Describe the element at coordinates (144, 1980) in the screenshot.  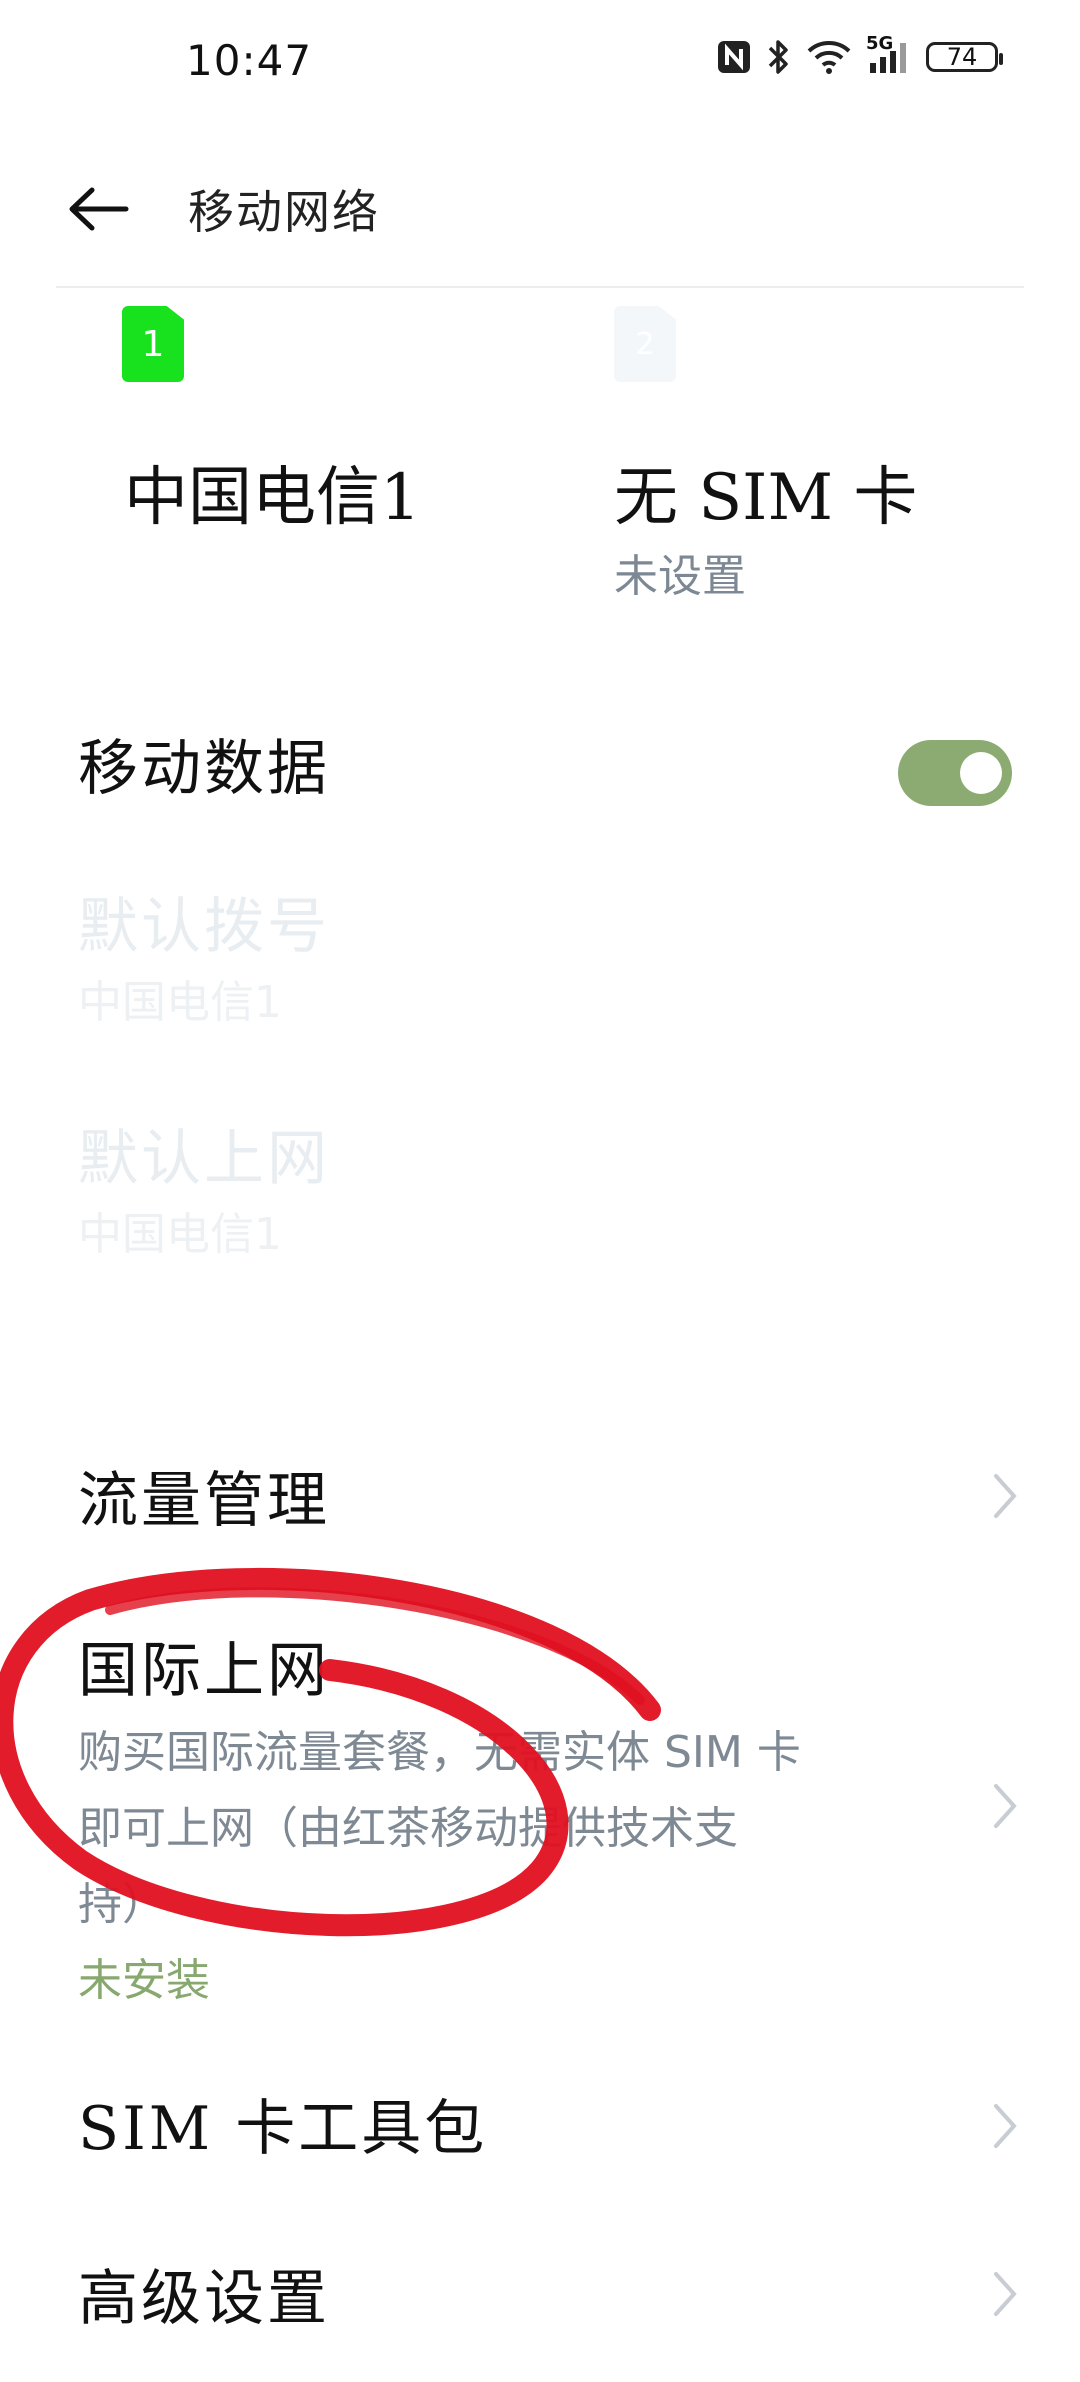
I see `international-internet-status: 未安装` at that location.